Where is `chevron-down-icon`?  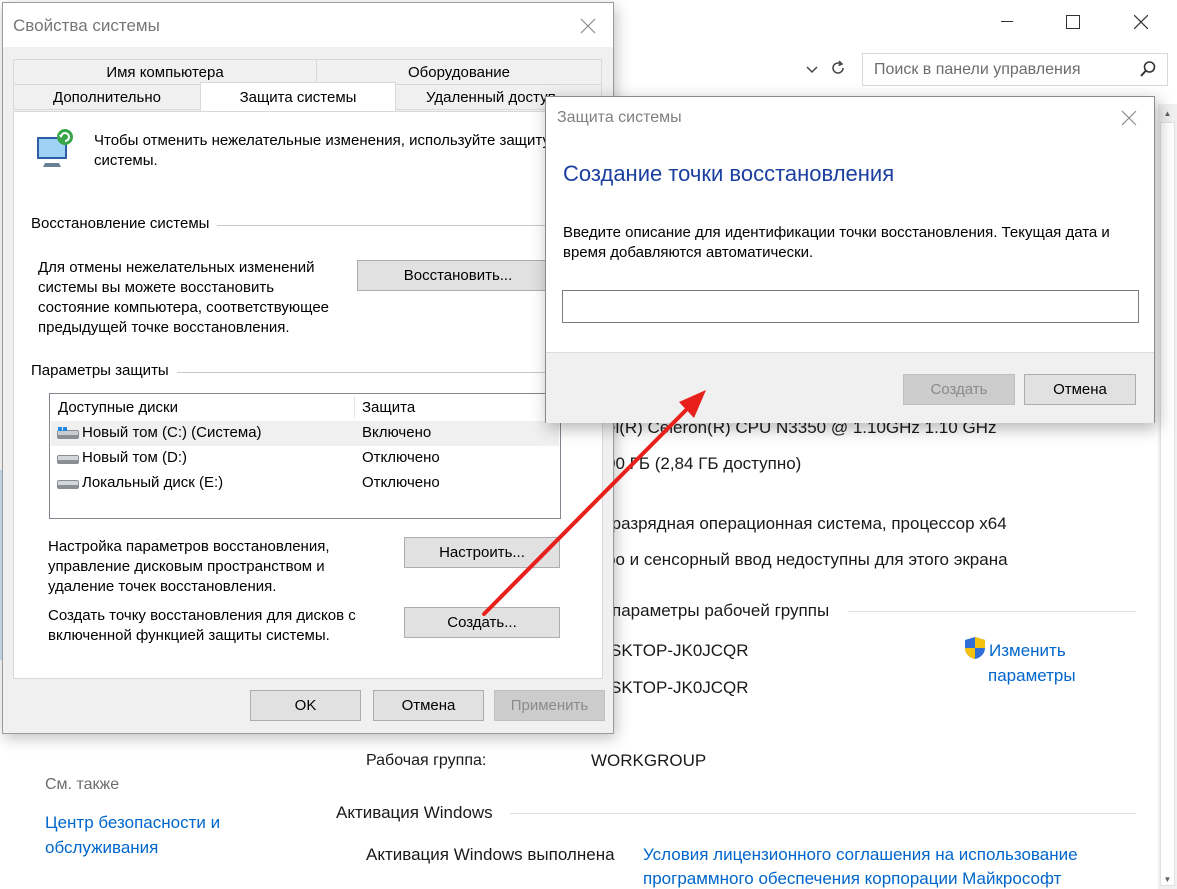
chevron-down-icon is located at coordinates (812, 70).